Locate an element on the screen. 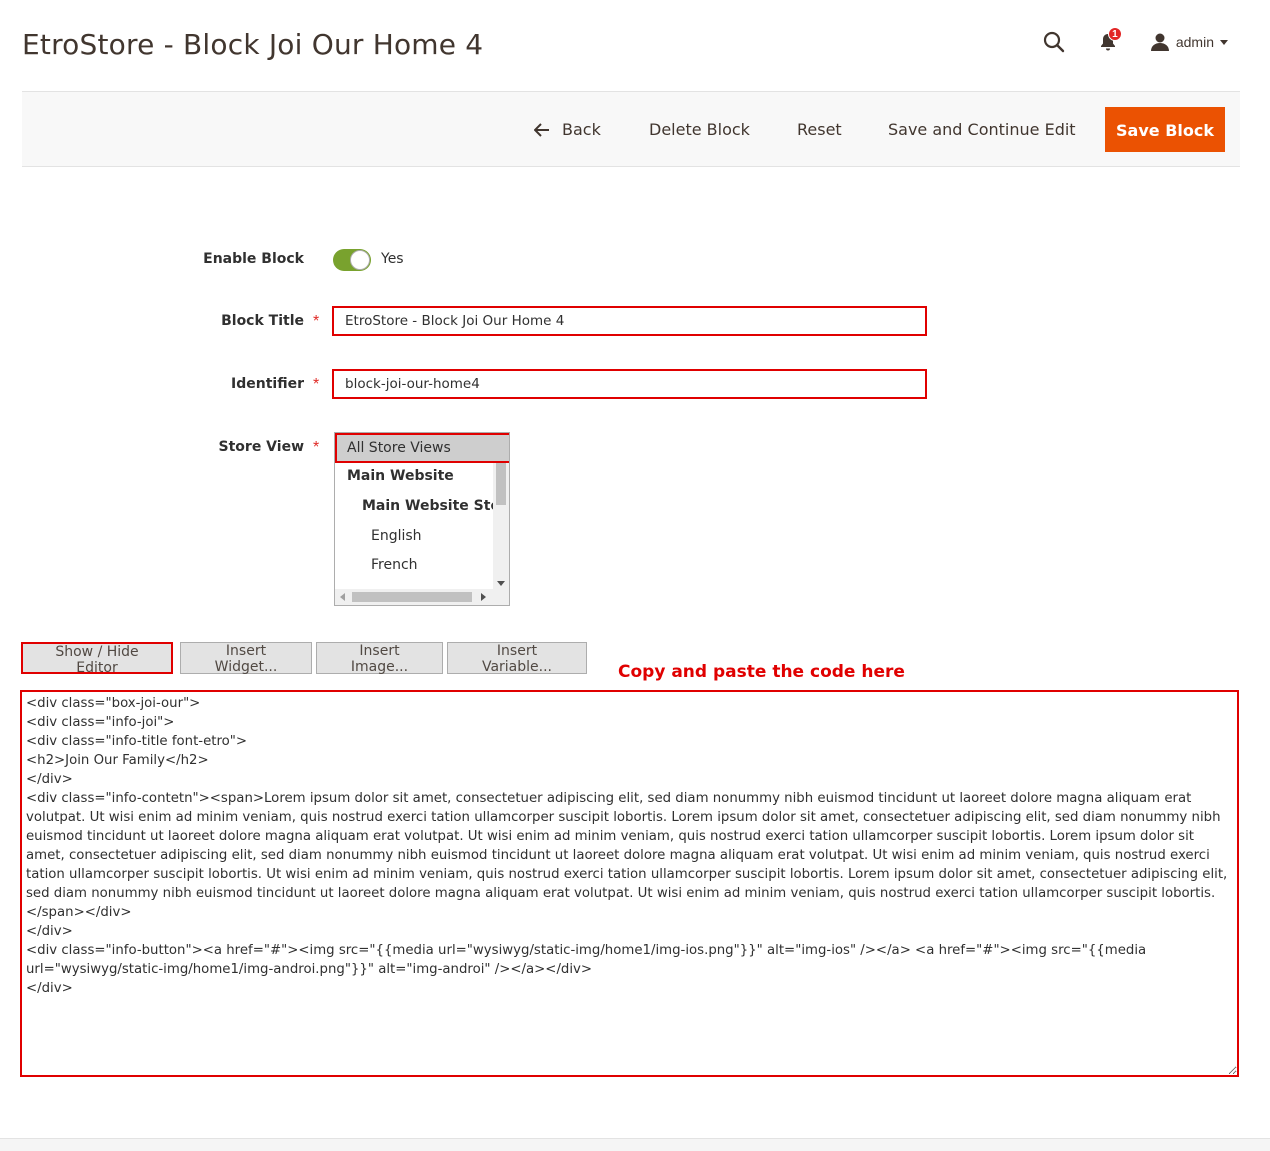 This screenshot has height=1151, width=1270. arrow-left-icon is located at coordinates (541, 129).